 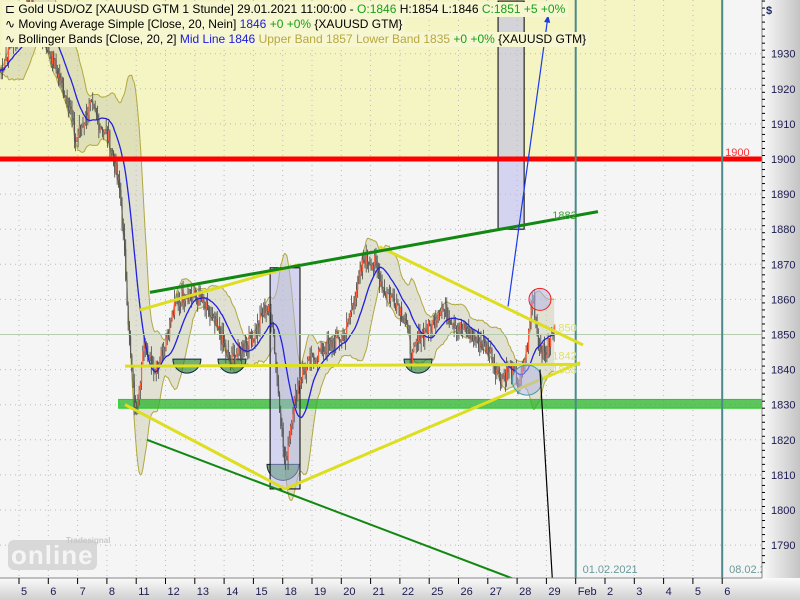 I want to click on tradesignal-logo: Tradesignal online, so click(x=59, y=553).